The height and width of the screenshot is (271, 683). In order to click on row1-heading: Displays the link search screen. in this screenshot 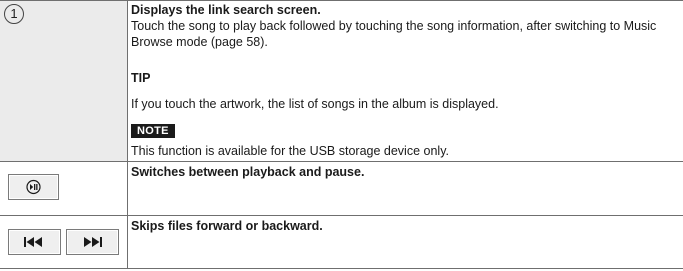, I will do `click(226, 10)`.